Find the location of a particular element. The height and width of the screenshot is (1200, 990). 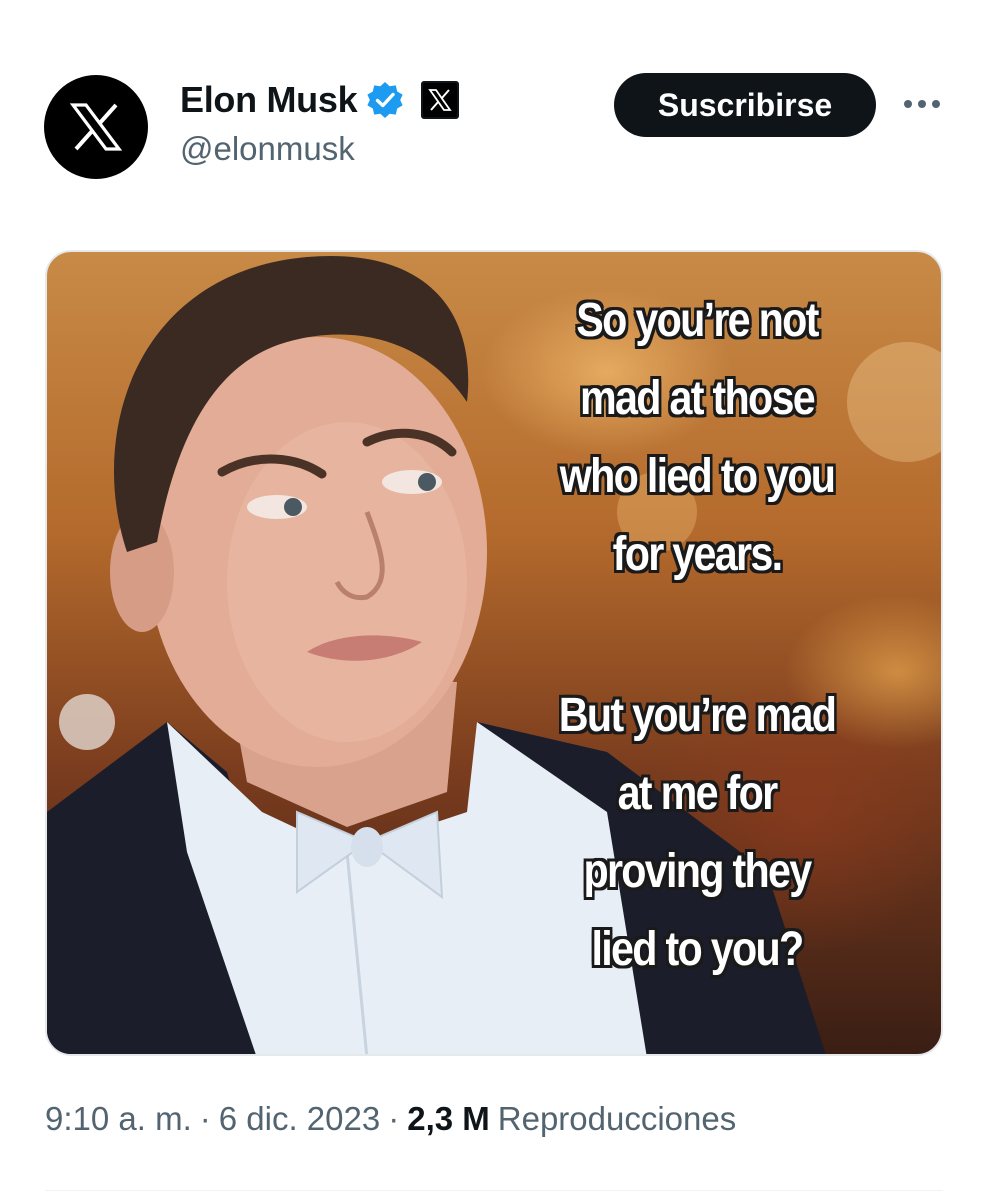

author-display-name: Elon Musk is located at coordinates (269, 100).